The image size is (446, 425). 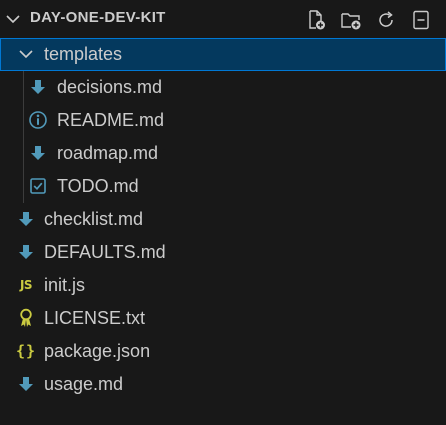 What do you see at coordinates (223, 318) in the screenshot?
I see `tree-file-license: LICENSE.txt` at bounding box center [223, 318].